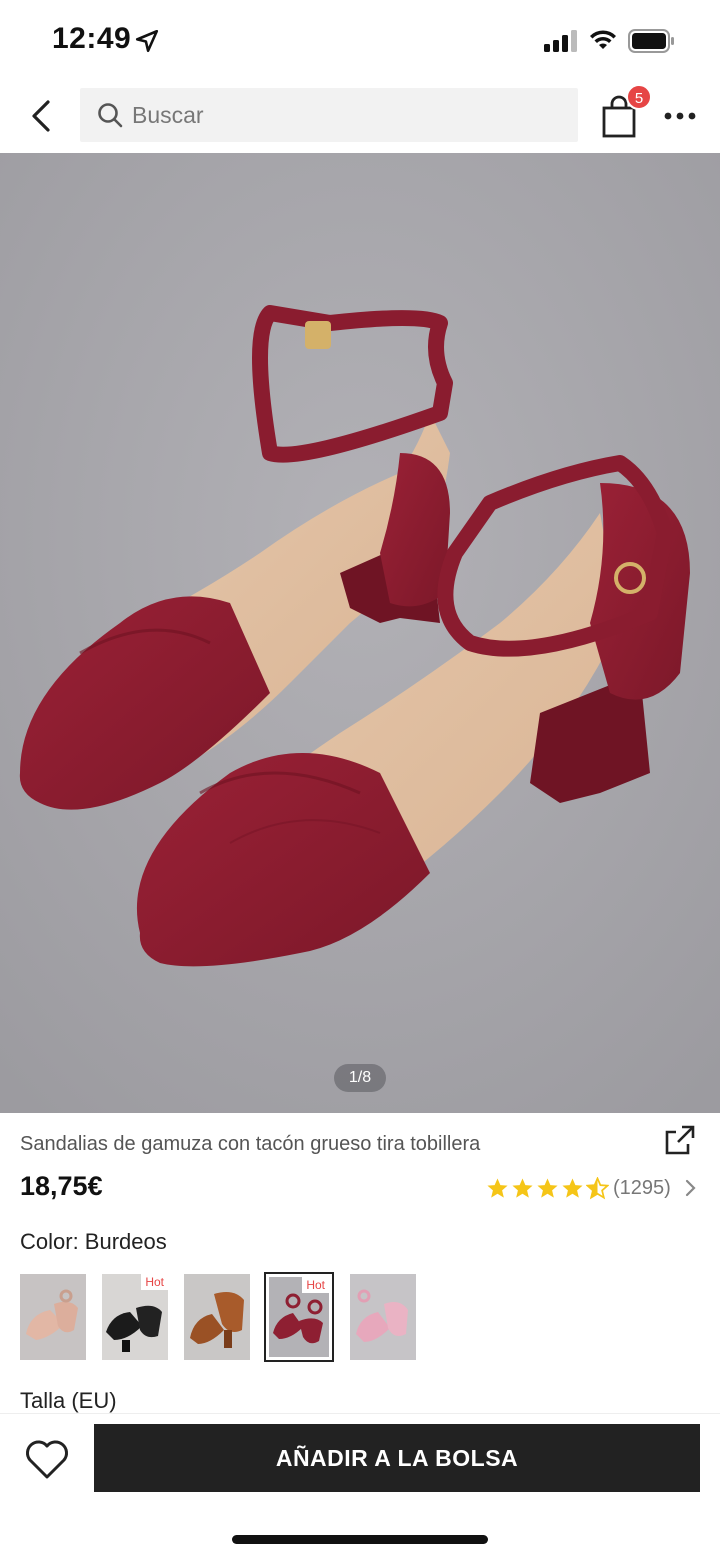 The image size is (720, 1557). Describe the element at coordinates (93, 1241) in the screenshot. I see `color-label: Color: Burdeos` at that location.